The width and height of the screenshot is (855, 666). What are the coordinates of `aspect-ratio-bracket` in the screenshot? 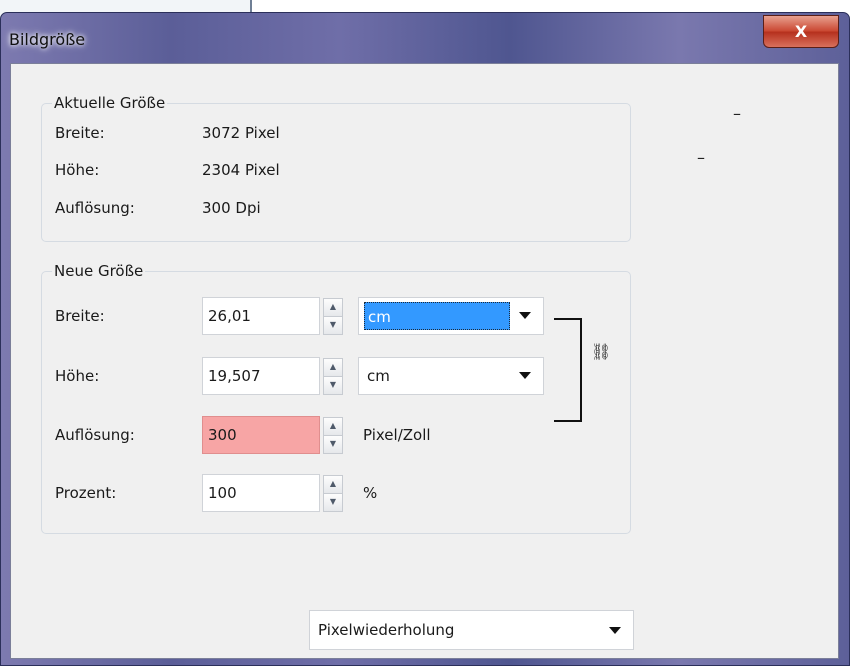 It's located at (568, 370).